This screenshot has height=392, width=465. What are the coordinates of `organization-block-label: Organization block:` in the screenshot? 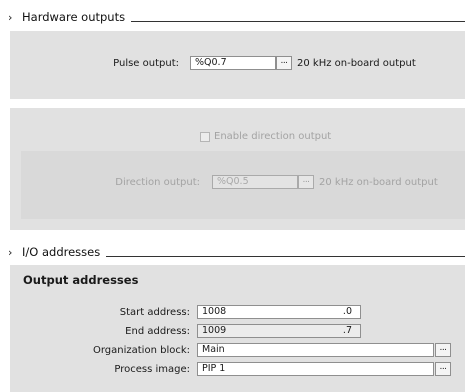 It's located at (141, 350).